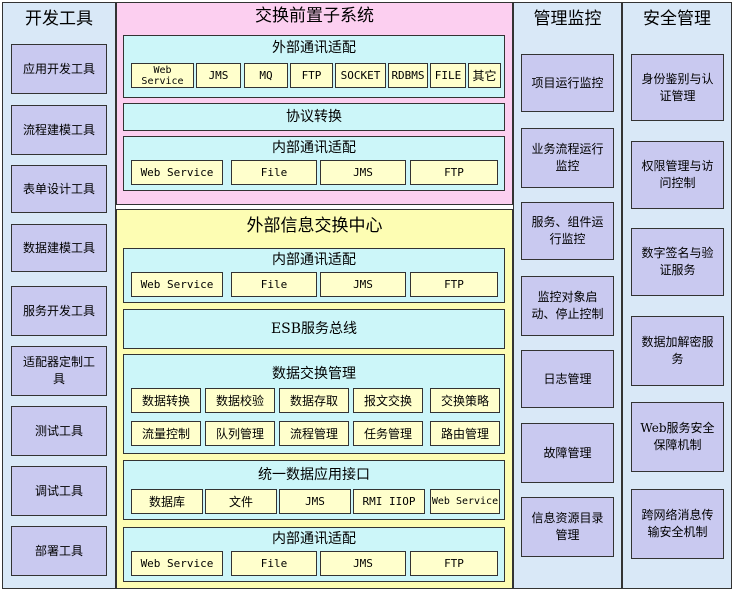 Image resolution: width=734 pixels, height=591 pixels. What do you see at coordinates (59, 431) in the screenshot?
I see `dev-tool-test: 测试工具` at bounding box center [59, 431].